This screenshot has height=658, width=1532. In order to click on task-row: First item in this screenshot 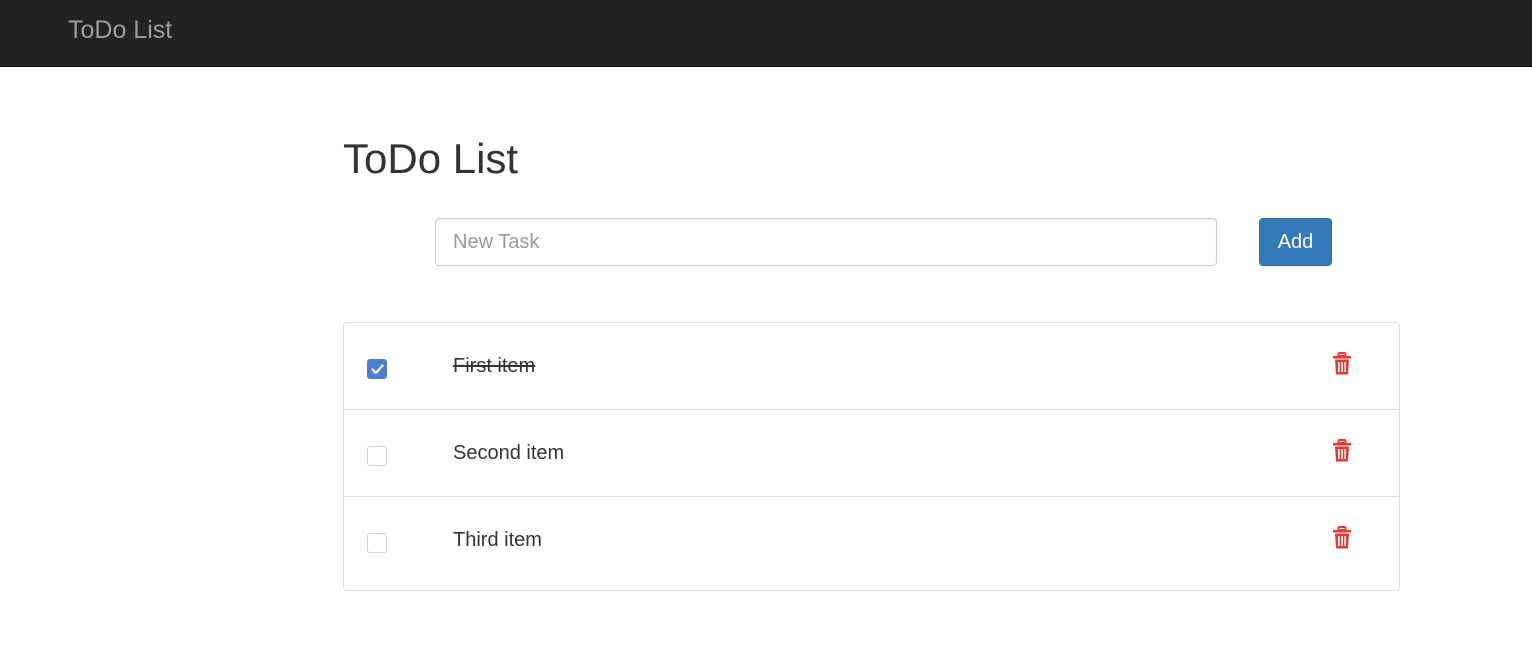, I will do `click(871, 366)`.